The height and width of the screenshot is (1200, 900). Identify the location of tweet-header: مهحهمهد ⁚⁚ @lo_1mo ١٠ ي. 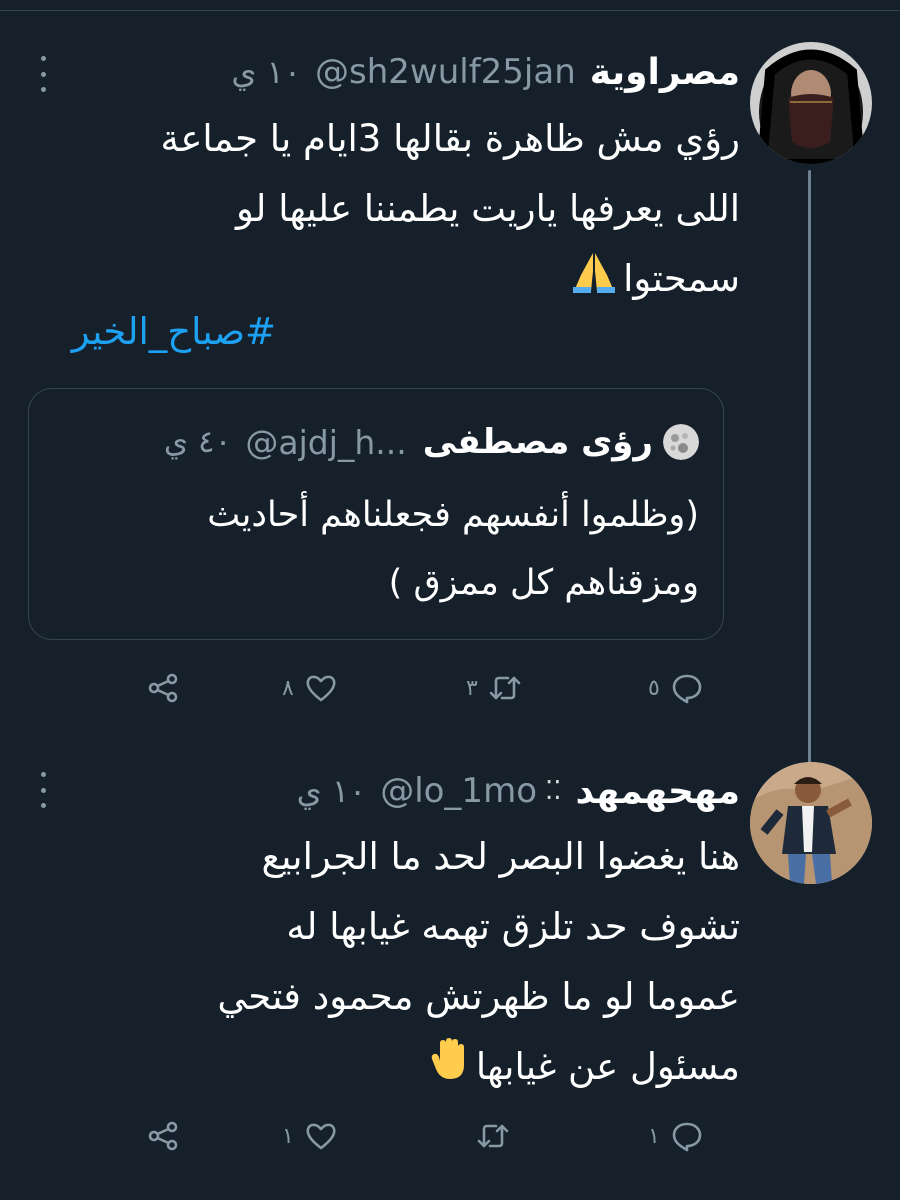
(518, 791).